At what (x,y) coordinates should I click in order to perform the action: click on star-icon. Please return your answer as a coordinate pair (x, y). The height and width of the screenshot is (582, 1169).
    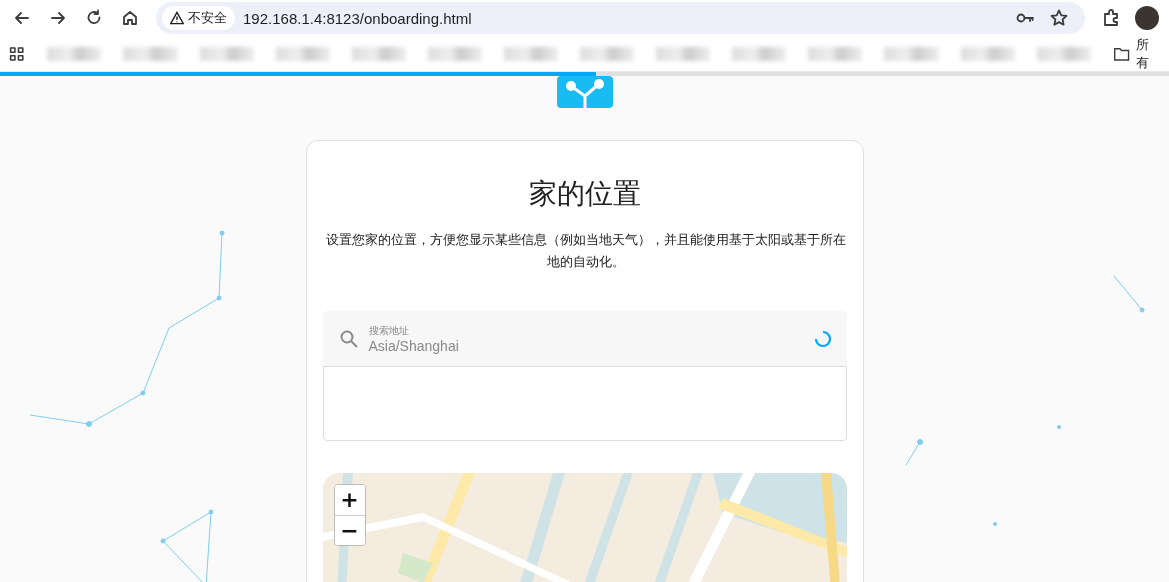
    Looking at the image, I should click on (1059, 18).